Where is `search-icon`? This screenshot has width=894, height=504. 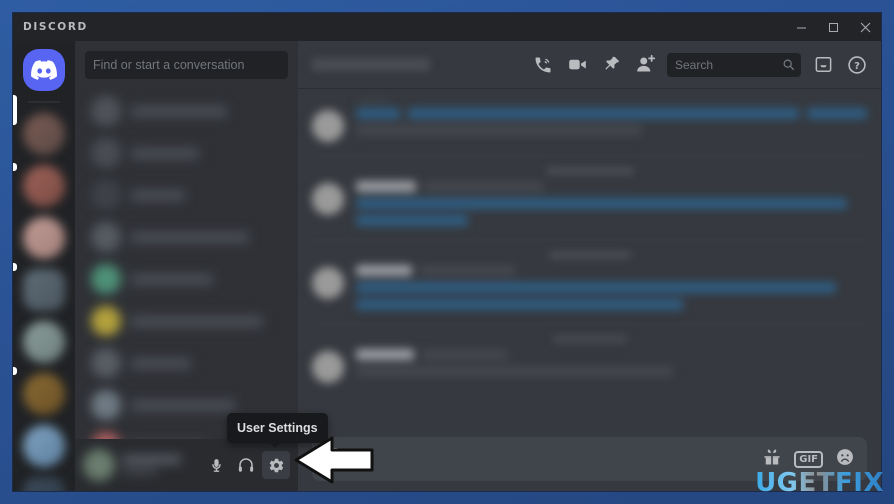
search-icon is located at coordinates (789, 65).